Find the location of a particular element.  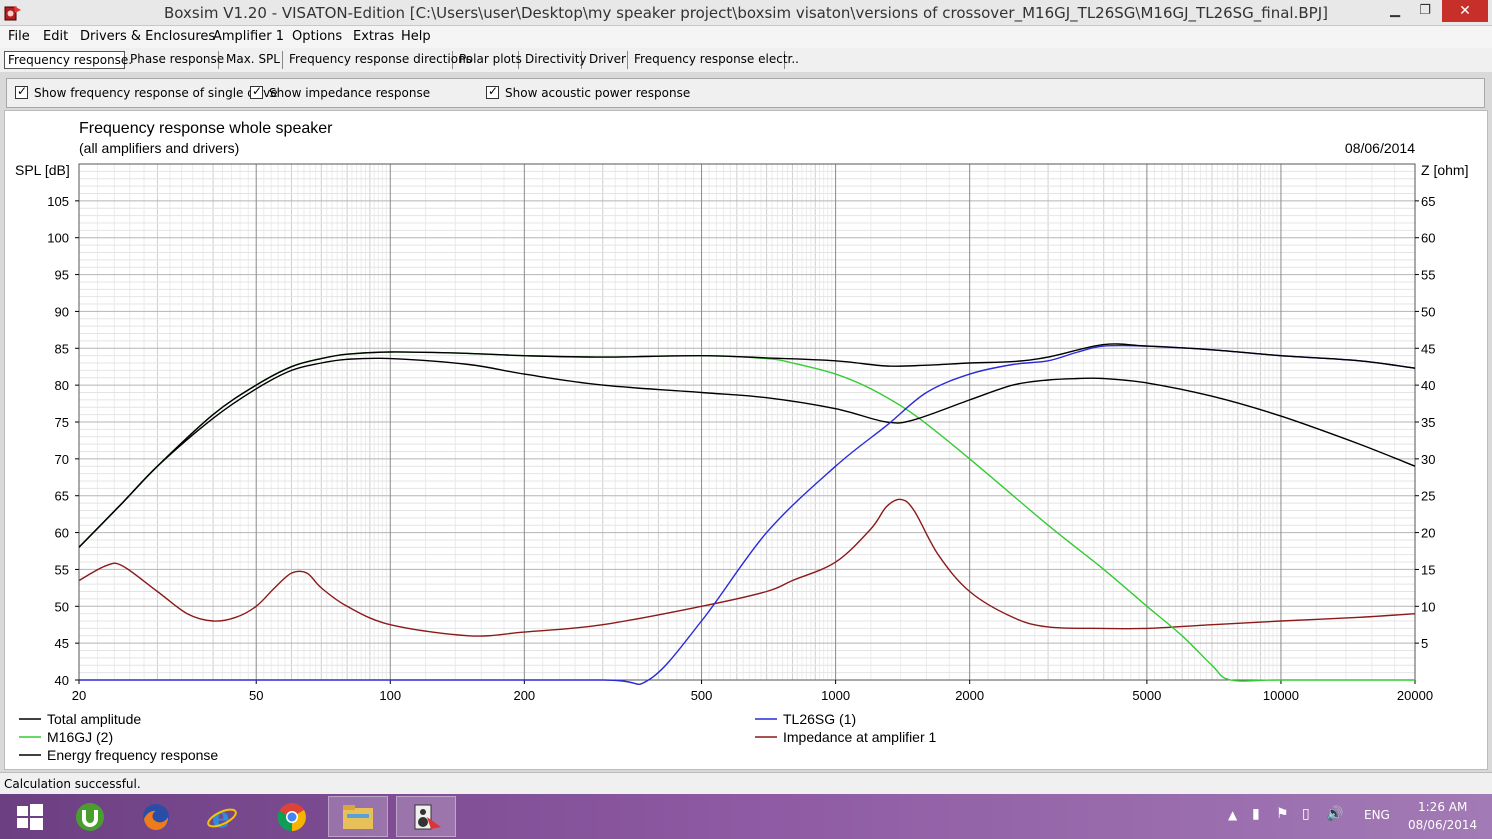

tab-max-spl: Max. SPL is located at coordinates (253, 60).